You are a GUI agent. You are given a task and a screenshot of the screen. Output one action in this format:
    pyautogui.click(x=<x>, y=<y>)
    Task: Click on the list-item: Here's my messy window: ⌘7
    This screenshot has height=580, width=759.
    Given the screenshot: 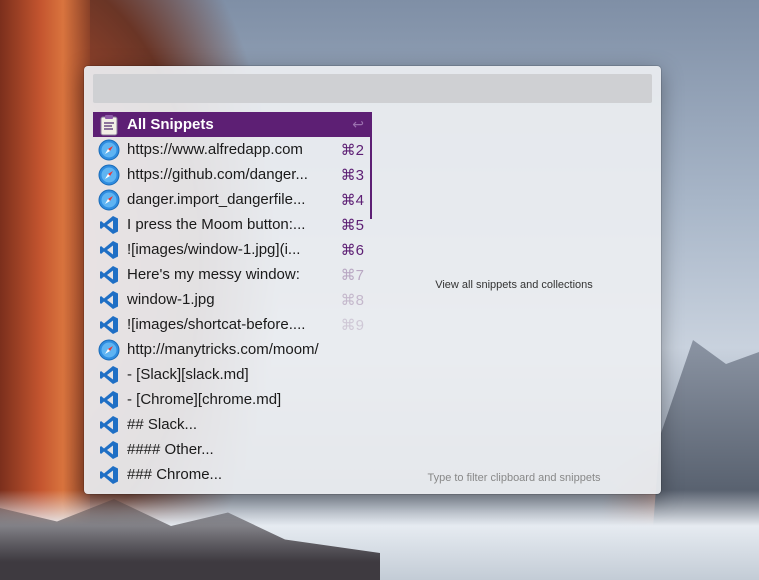 What is the action you would take?
    pyautogui.click(x=232, y=274)
    